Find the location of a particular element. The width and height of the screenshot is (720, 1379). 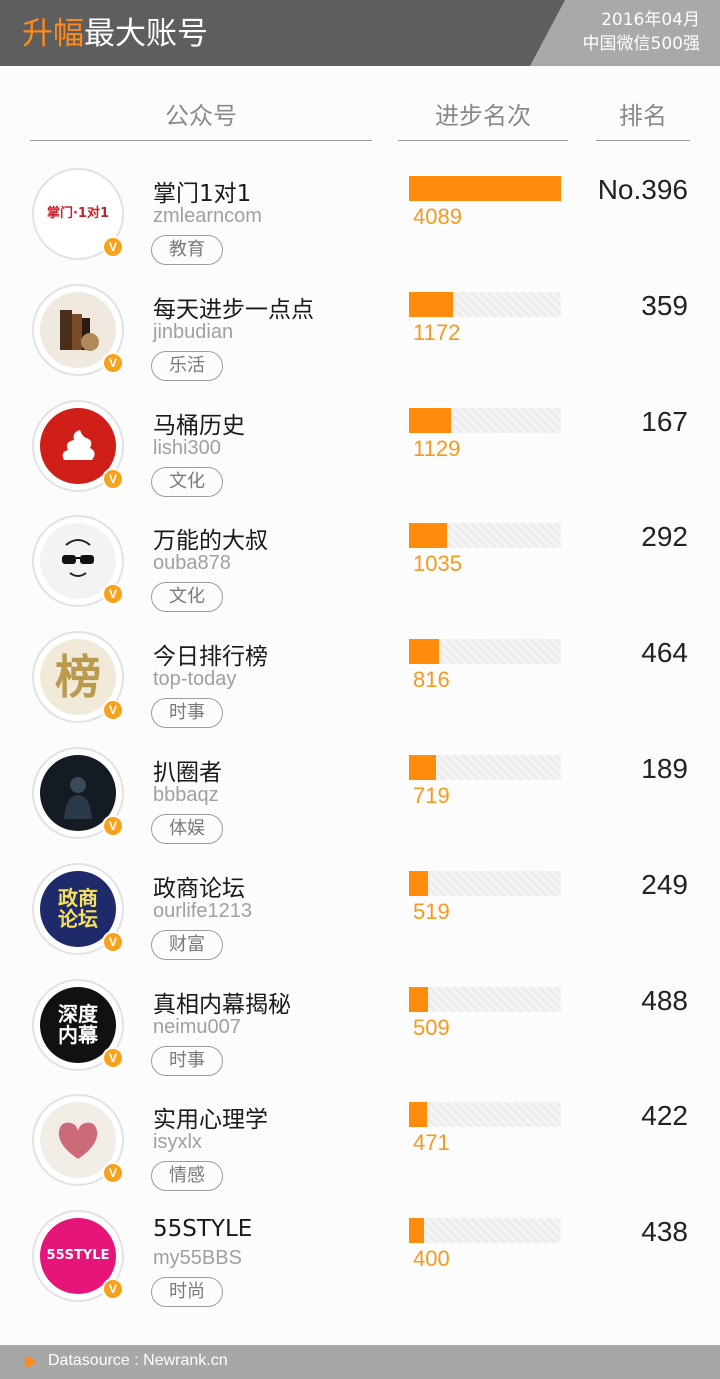

account-name: 实用心理学 is located at coordinates (210, 1117).